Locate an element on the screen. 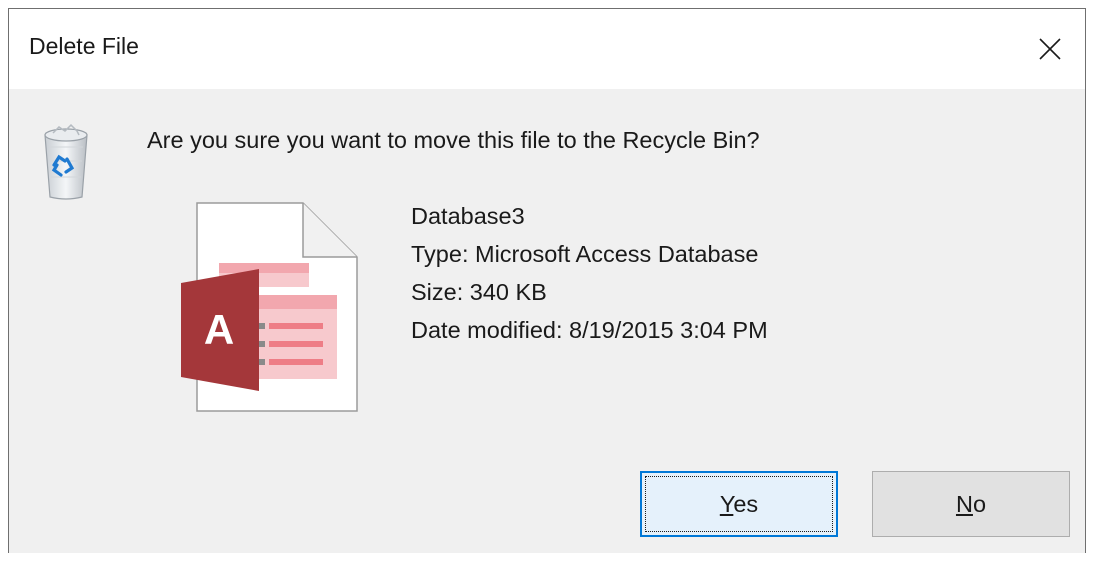 This screenshot has height=561, width=1094. no-label: No is located at coordinates (971, 504).